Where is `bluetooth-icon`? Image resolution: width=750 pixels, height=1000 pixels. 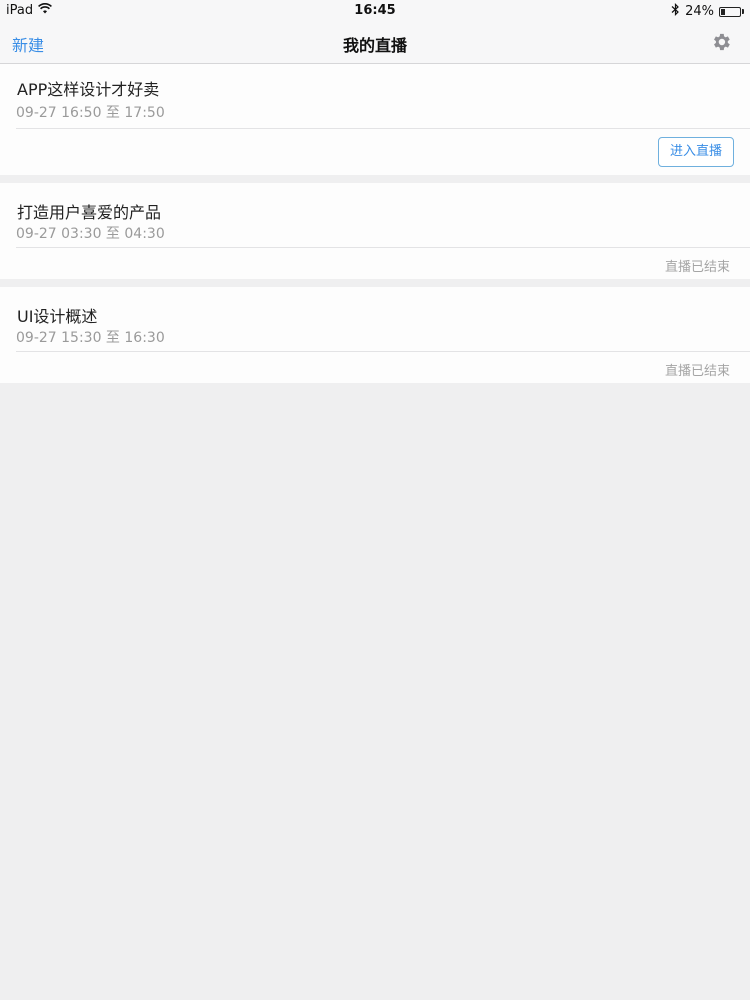 bluetooth-icon is located at coordinates (675, 11).